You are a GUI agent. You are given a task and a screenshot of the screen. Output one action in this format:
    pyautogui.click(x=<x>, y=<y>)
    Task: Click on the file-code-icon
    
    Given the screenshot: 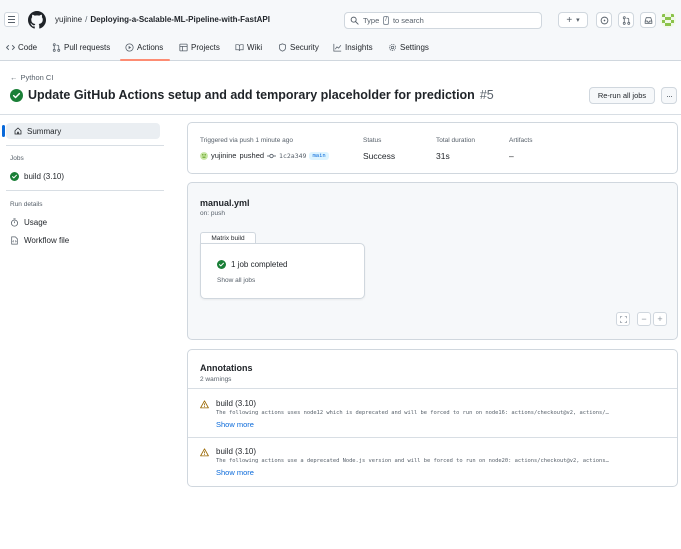 What is the action you would take?
    pyautogui.click(x=14, y=240)
    